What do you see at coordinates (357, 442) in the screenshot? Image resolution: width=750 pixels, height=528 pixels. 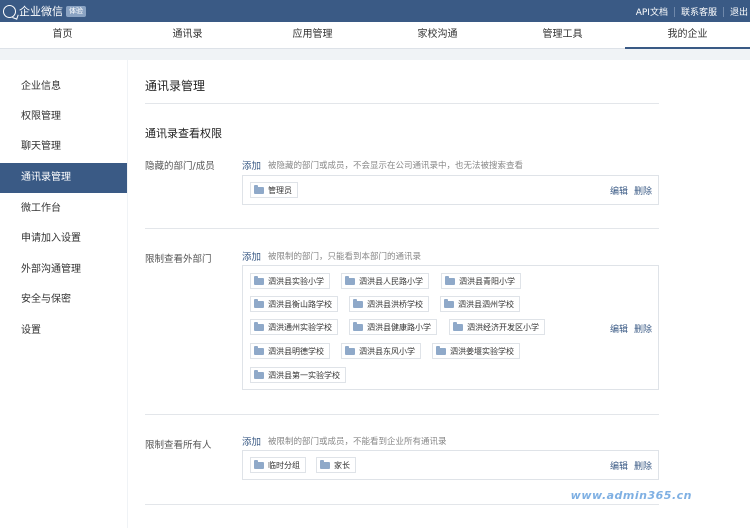 I see `row-desc-restricted-all: 被限制的部门或成员，不能看到企业所有通讯录` at bounding box center [357, 442].